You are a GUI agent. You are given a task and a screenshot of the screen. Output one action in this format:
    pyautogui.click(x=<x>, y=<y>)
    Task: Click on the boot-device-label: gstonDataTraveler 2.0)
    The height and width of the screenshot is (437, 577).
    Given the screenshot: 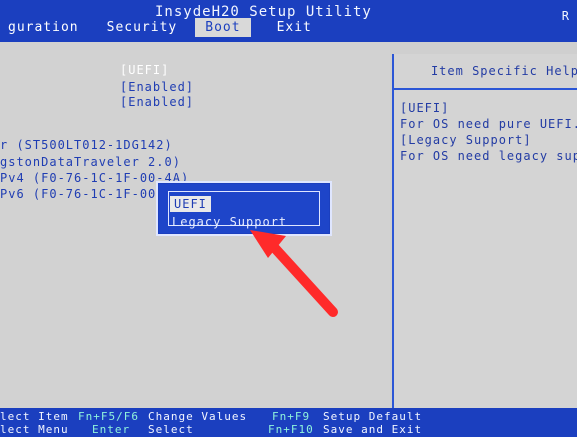 What is the action you would take?
    pyautogui.click(x=90, y=162)
    